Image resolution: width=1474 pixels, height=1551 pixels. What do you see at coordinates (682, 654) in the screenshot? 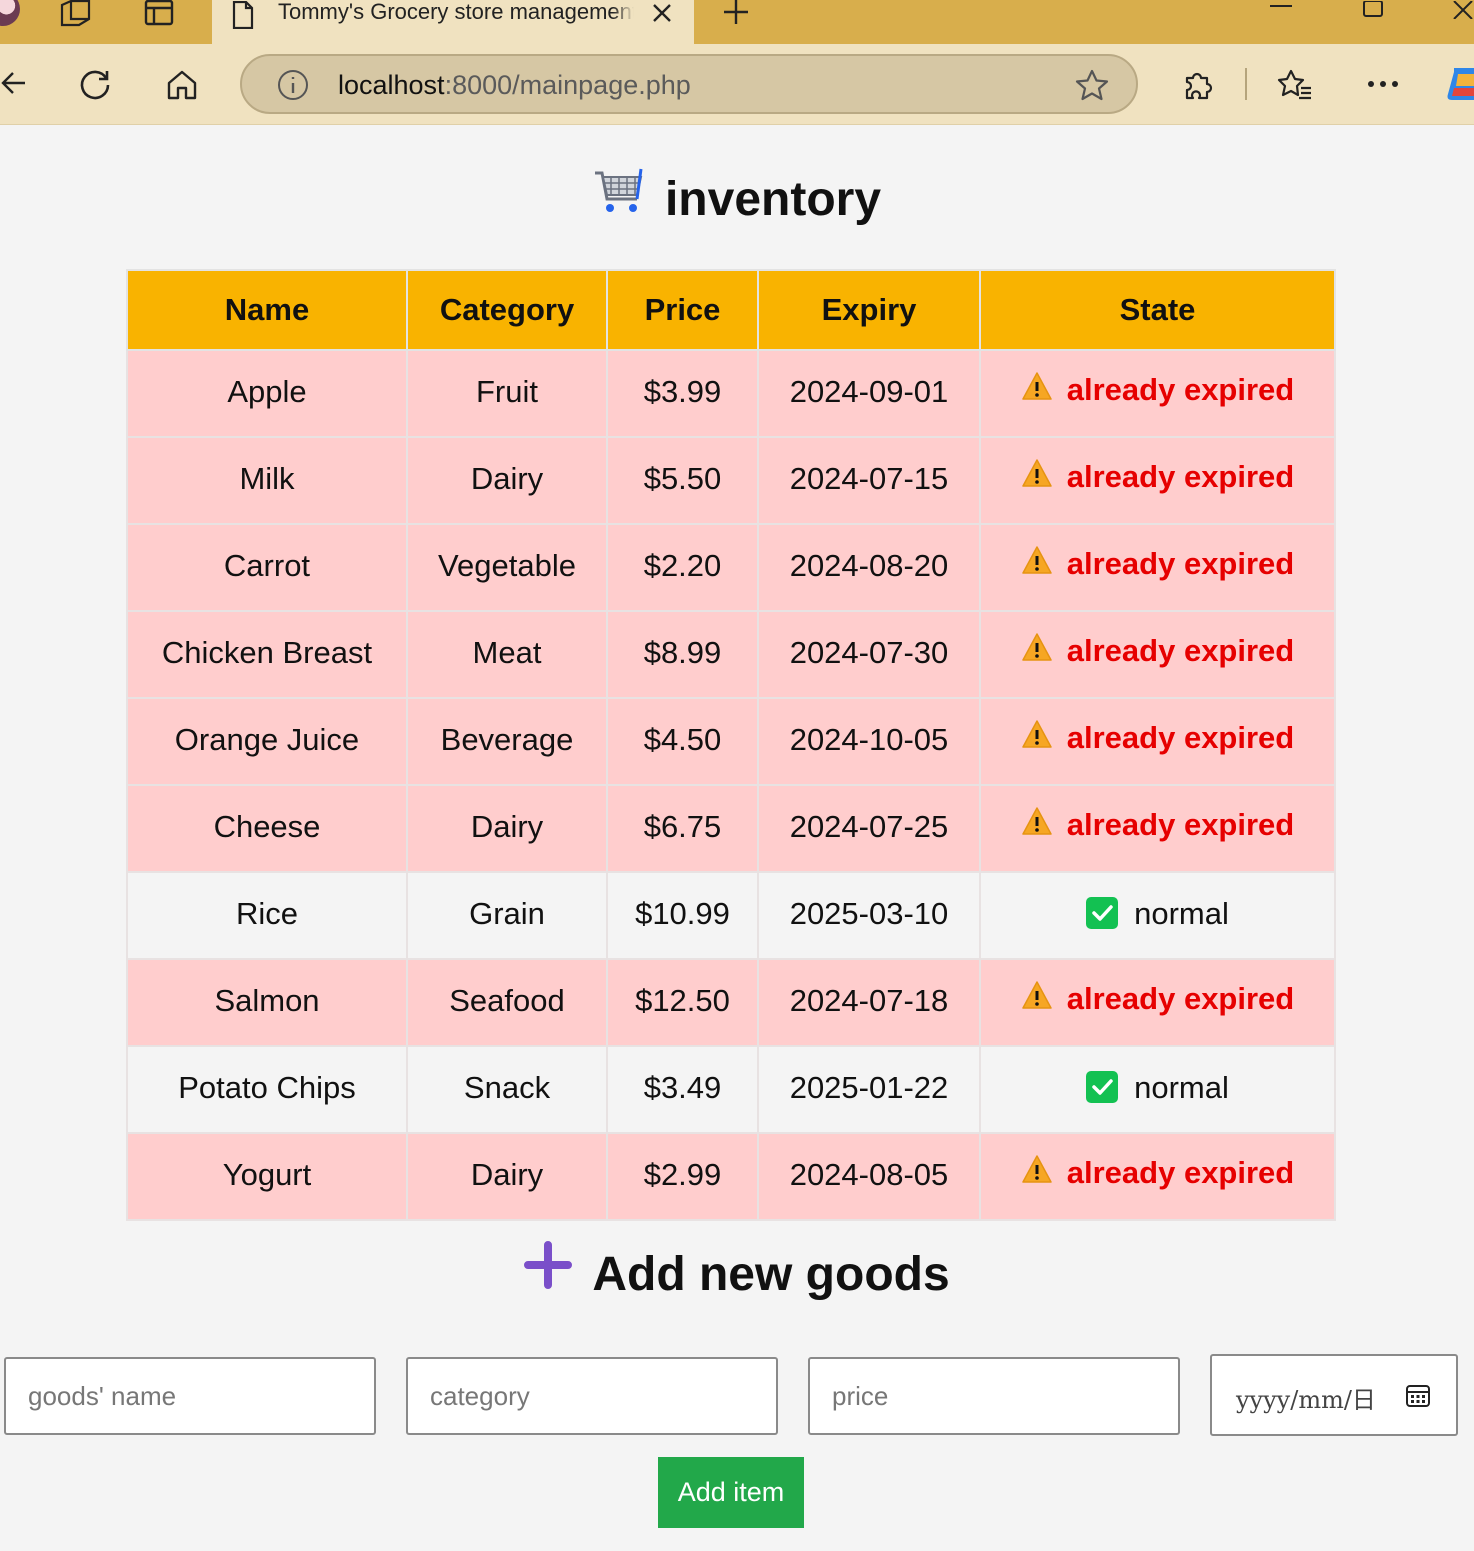
I see `cell-price: $8.99` at bounding box center [682, 654].